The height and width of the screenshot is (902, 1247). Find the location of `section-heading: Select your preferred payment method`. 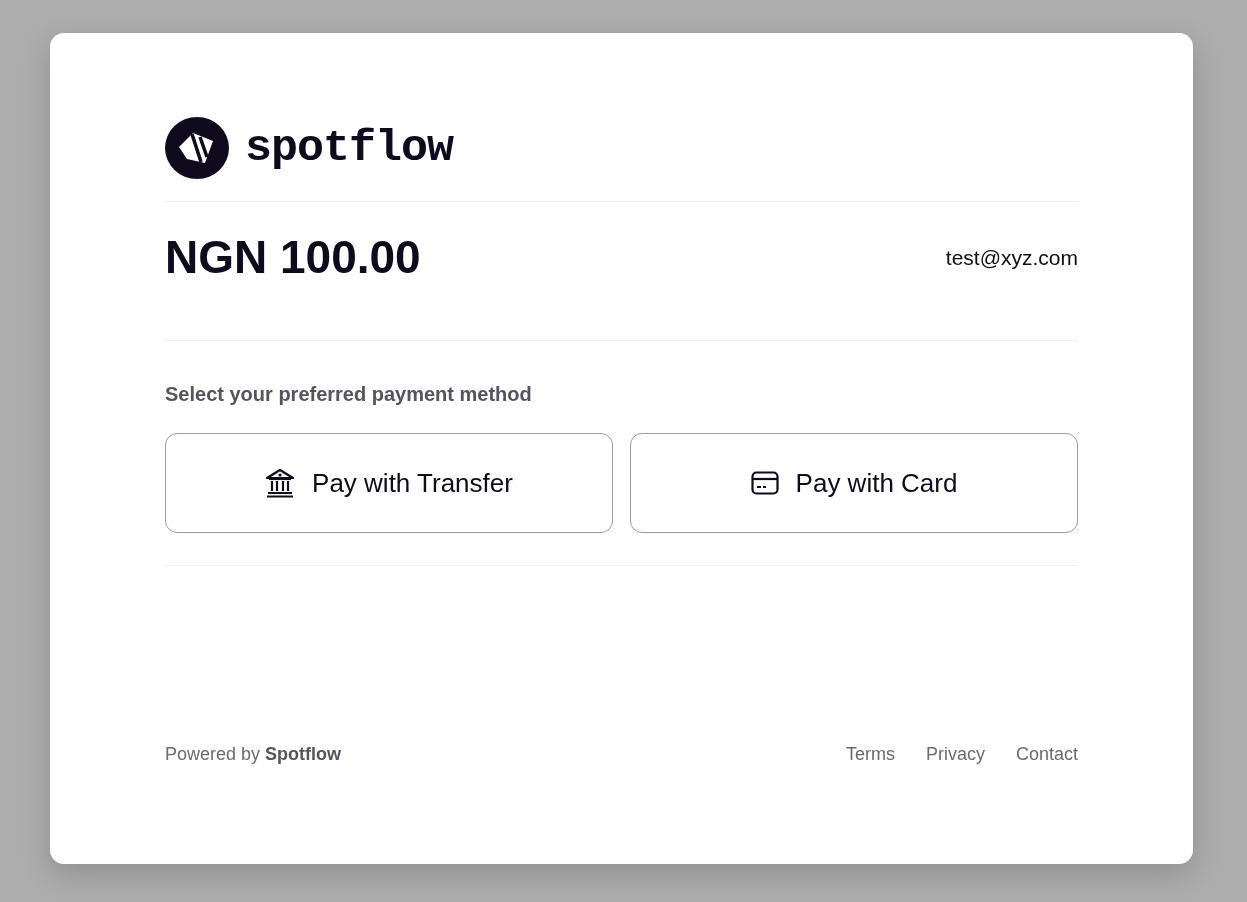

section-heading: Select your preferred payment method is located at coordinates (349, 394).